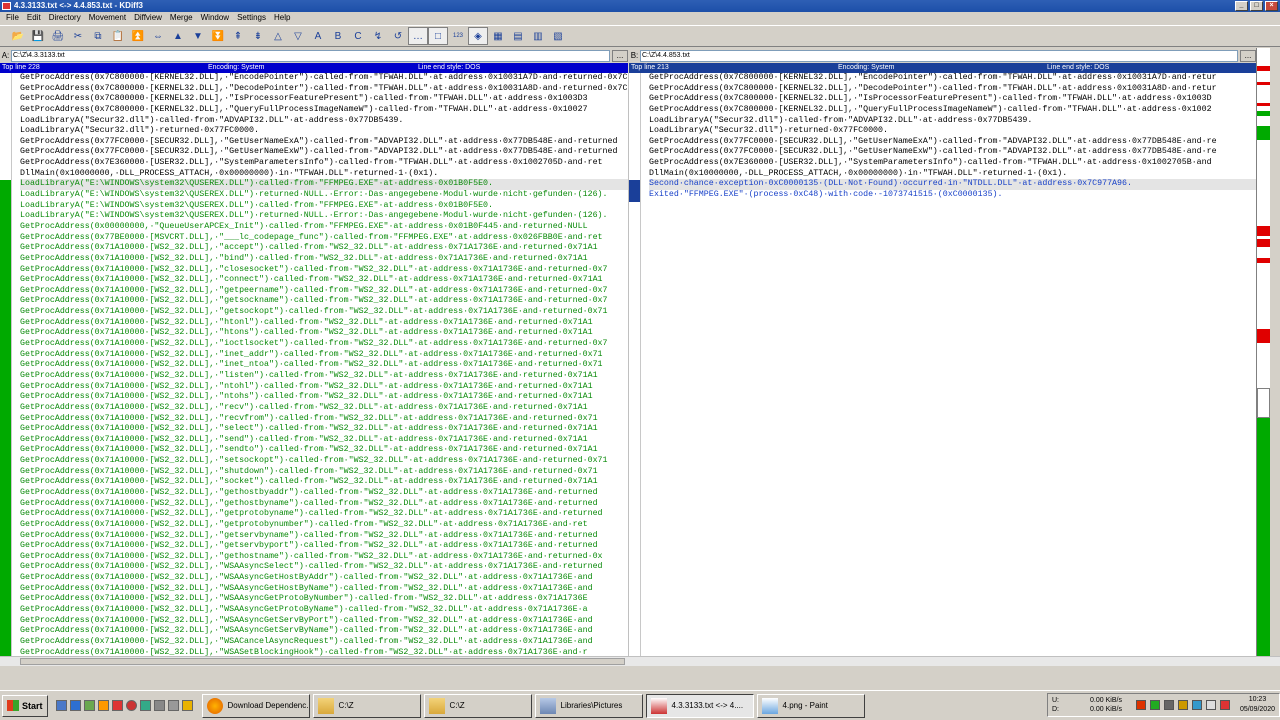 This screenshot has height=720, width=1280. I want to click on explorer-icon, so click(75, 705).